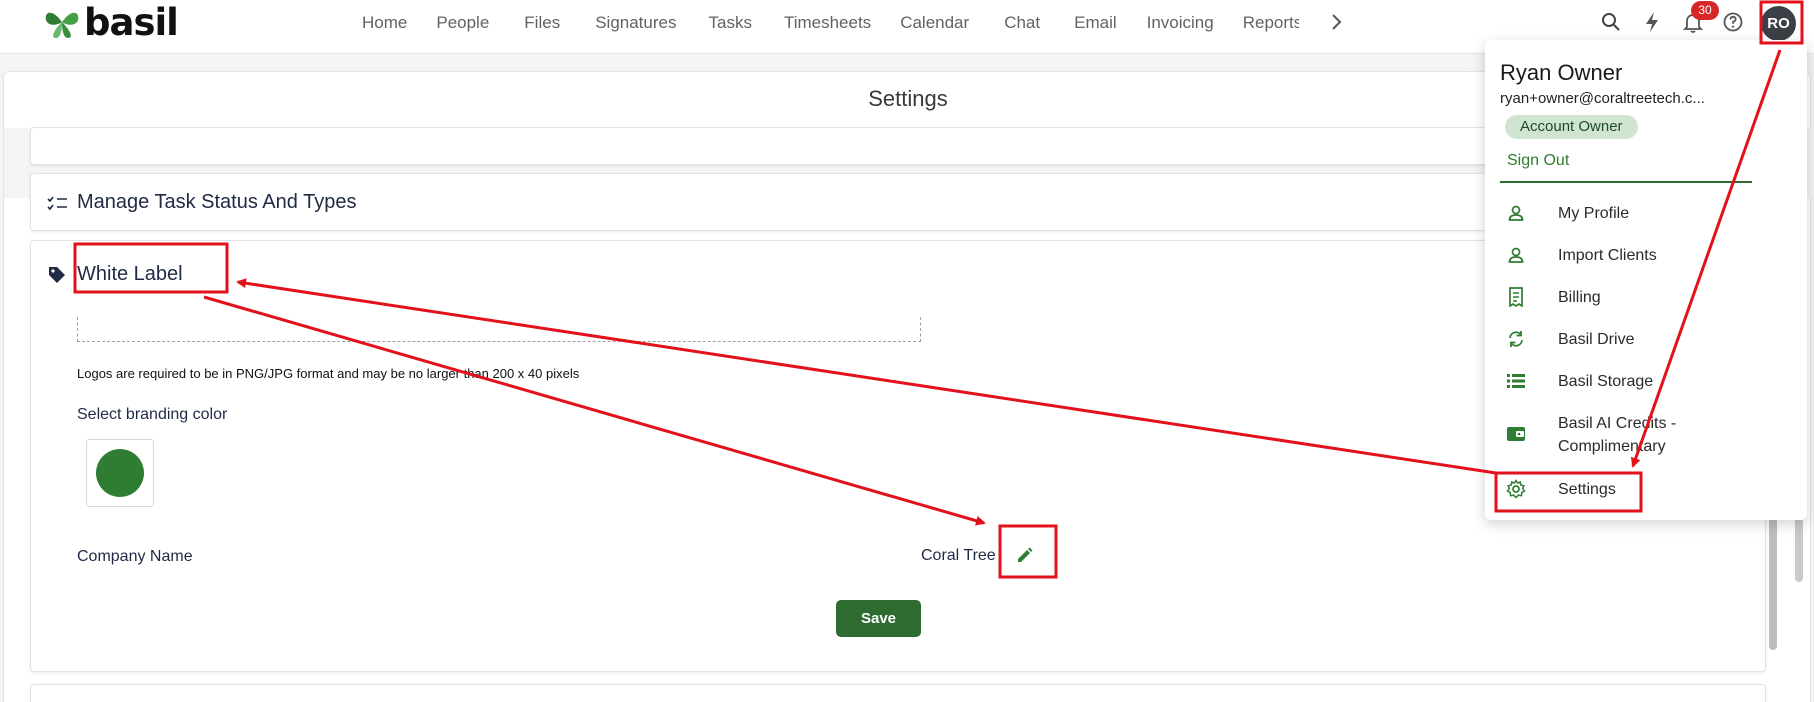 The height and width of the screenshot is (702, 1814). What do you see at coordinates (1516, 434) in the screenshot?
I see `wallet-icon` at bounding box center [1516, 434].